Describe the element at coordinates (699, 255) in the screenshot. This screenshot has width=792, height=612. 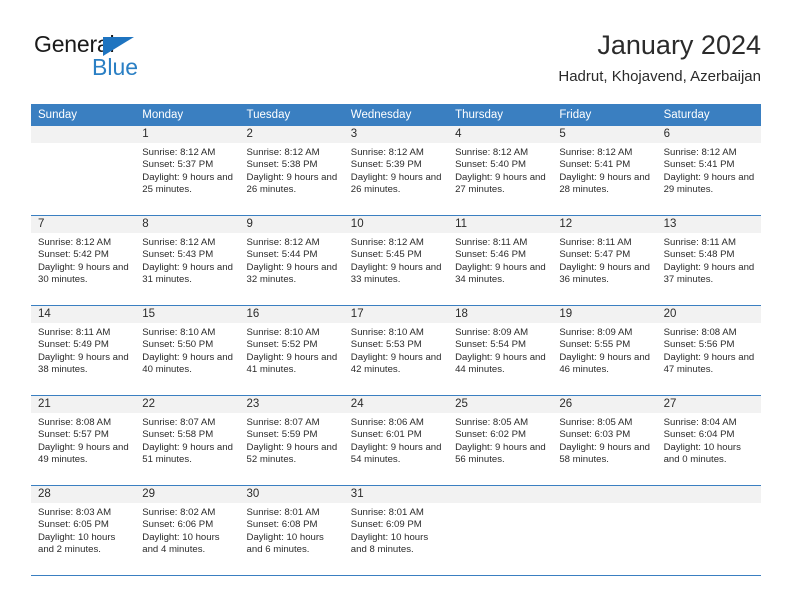
I see `sunset-text: Sunset: 5:48 PM` at that location.